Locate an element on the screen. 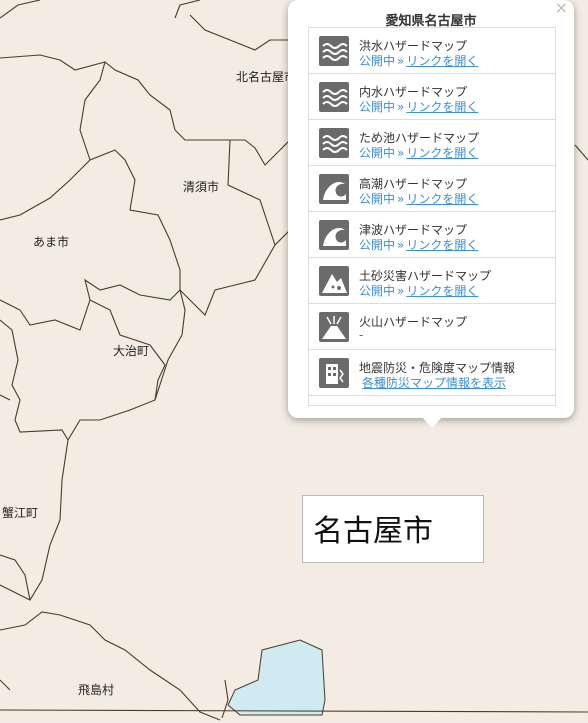 The width and height of the screenshot is (588, 723). town-label-kiyosu: 清須市 is located at coordinates (201, 187).